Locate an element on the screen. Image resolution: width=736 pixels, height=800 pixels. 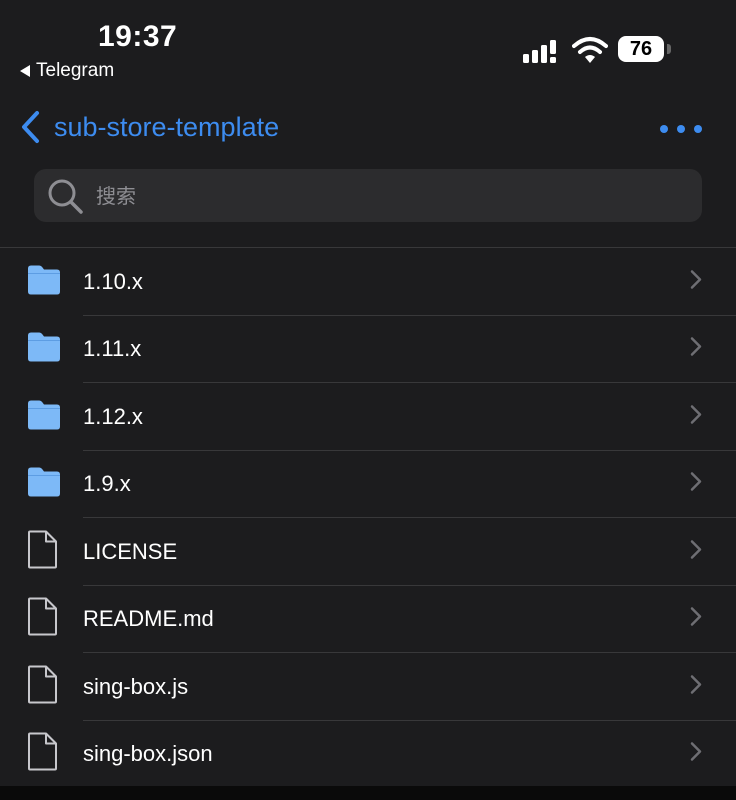
folder-row: 1.10.x is located at coordinates (368, 282).